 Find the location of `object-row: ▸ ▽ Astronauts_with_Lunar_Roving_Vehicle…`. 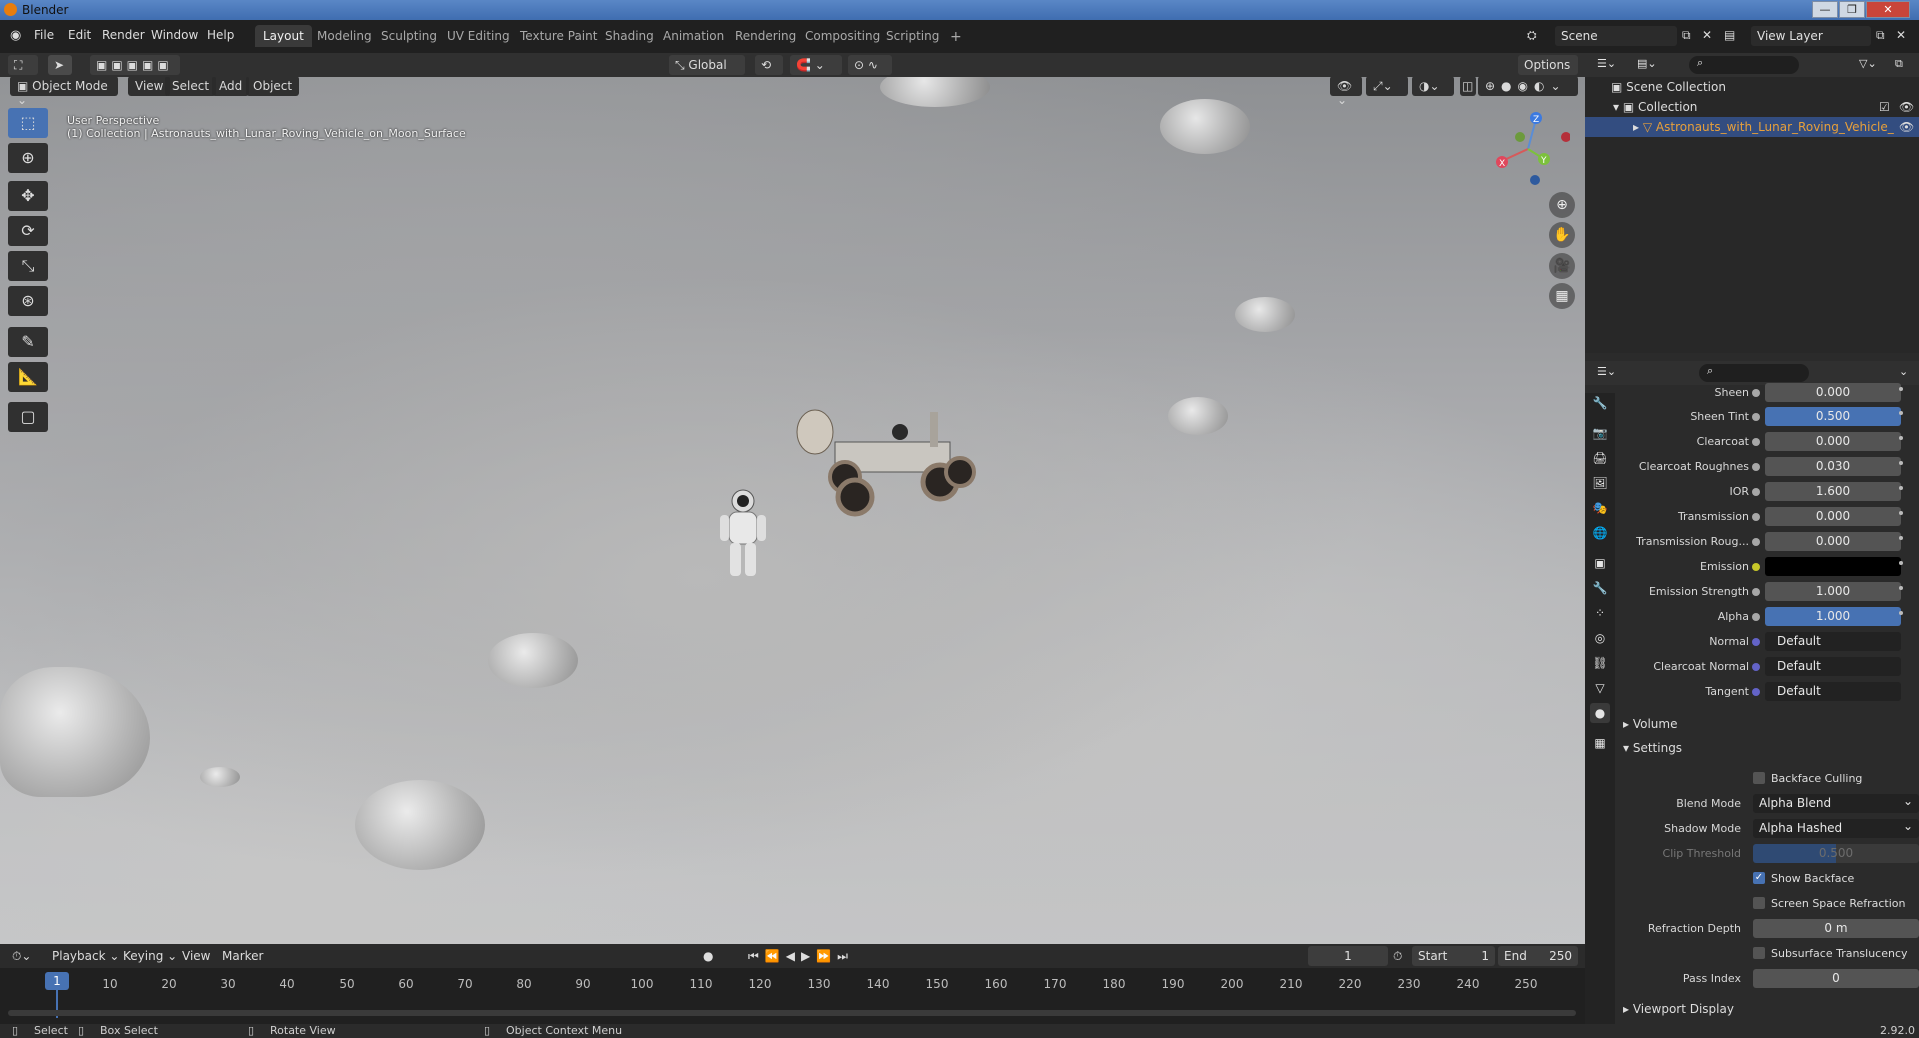

object-row: ▸ ▽ Astronauts_with_Lunar_Roving_Vehicle… is located at coordinates (1752, 127).